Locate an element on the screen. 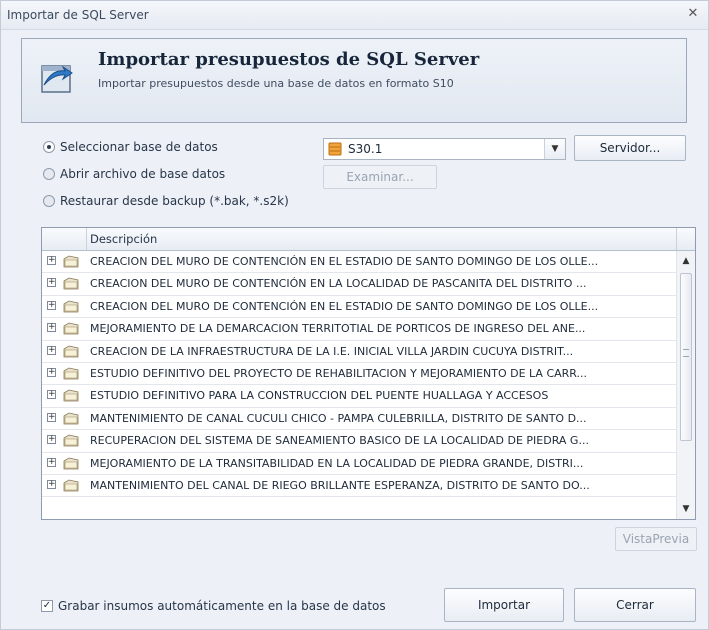 The width and height of the screenshot is (709, 630). scrollbar-thumb is located at coordinates (686, 357).